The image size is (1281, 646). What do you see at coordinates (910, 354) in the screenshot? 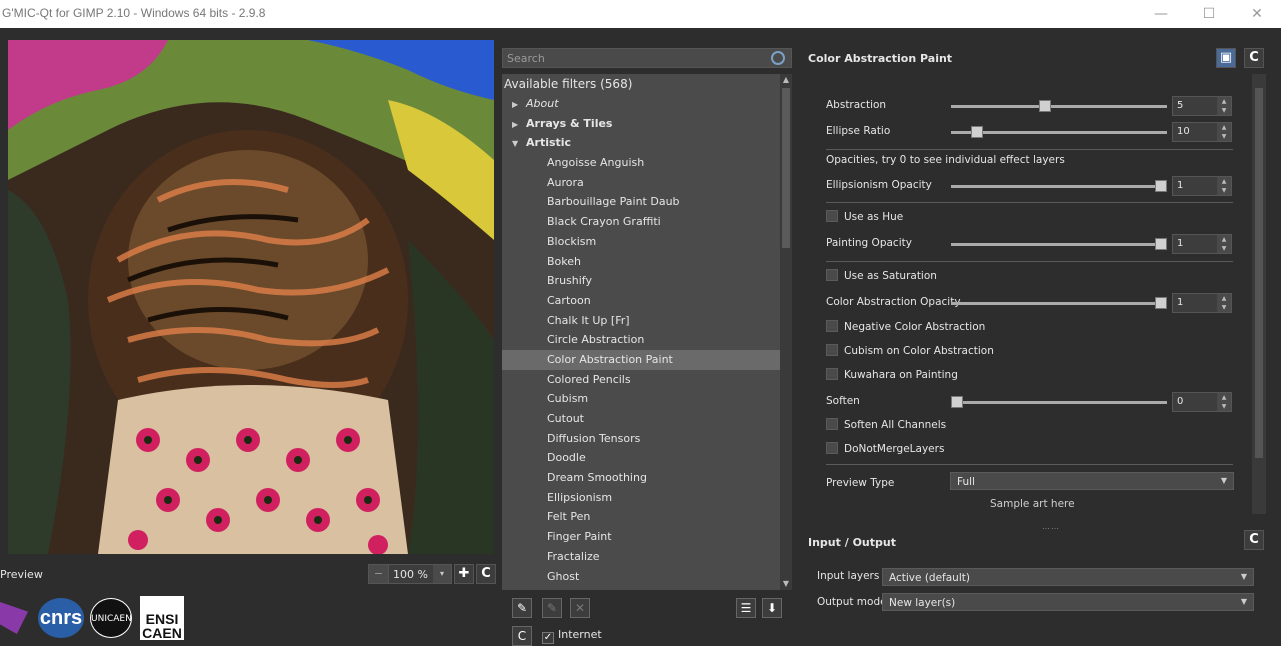
I see `cubism-checkbox: Cubism on Color Abstraction` at bounding box center [910, 354].